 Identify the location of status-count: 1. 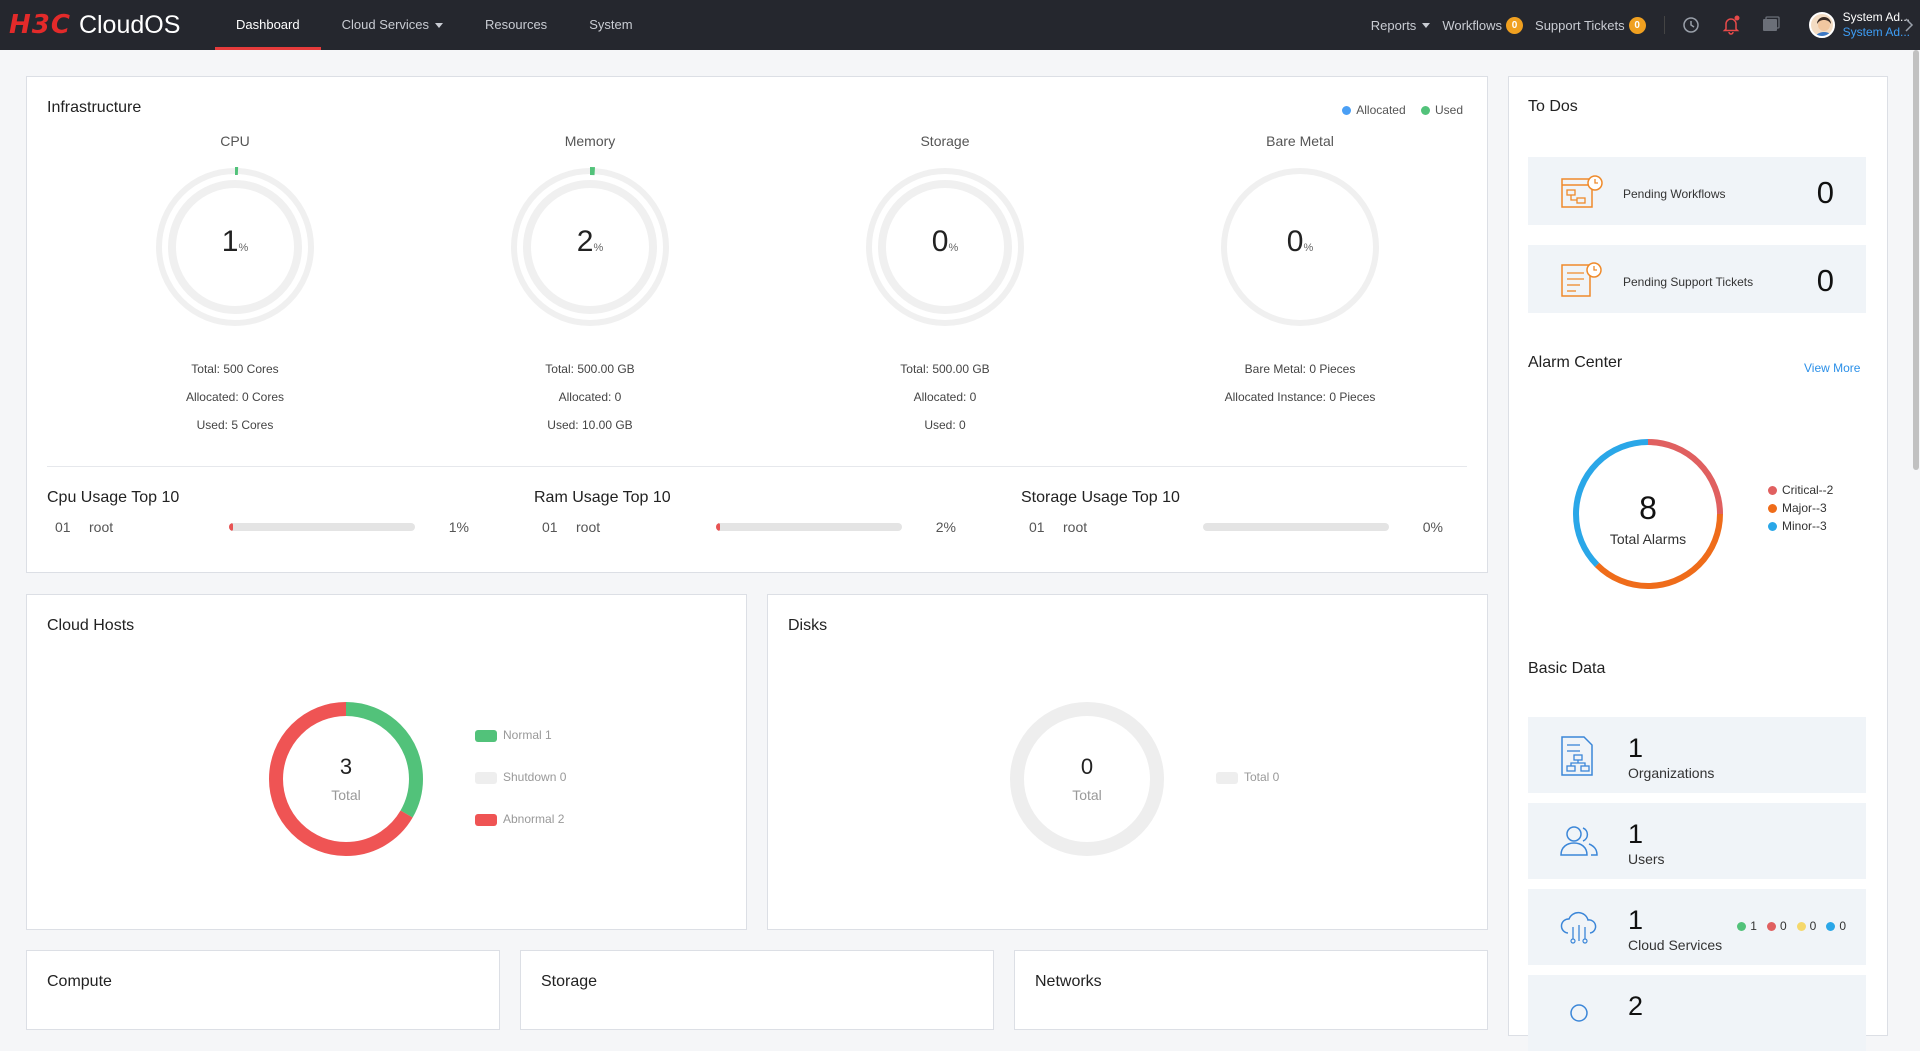
(1753, 926).